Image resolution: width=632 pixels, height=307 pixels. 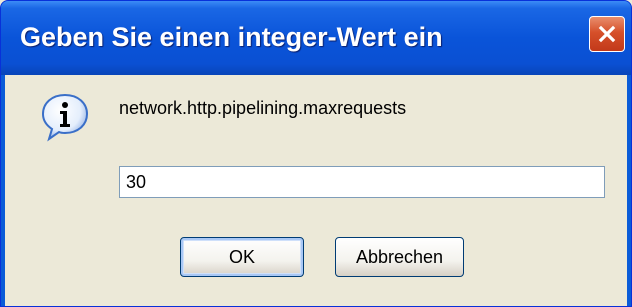 What do you see at coordinates (399, 257) in the screenshot?
I see `cancel-button: Abbrechen` at bounding box center [399, 257].